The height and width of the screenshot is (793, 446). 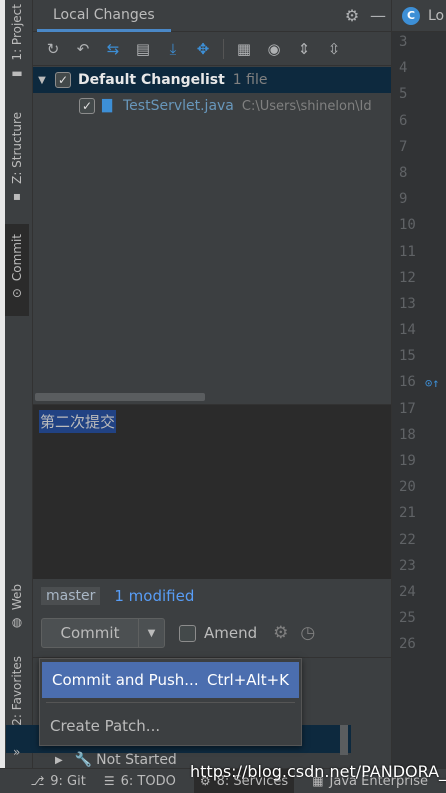 I want to click on line-number: 5, so click(x=403, y=94).